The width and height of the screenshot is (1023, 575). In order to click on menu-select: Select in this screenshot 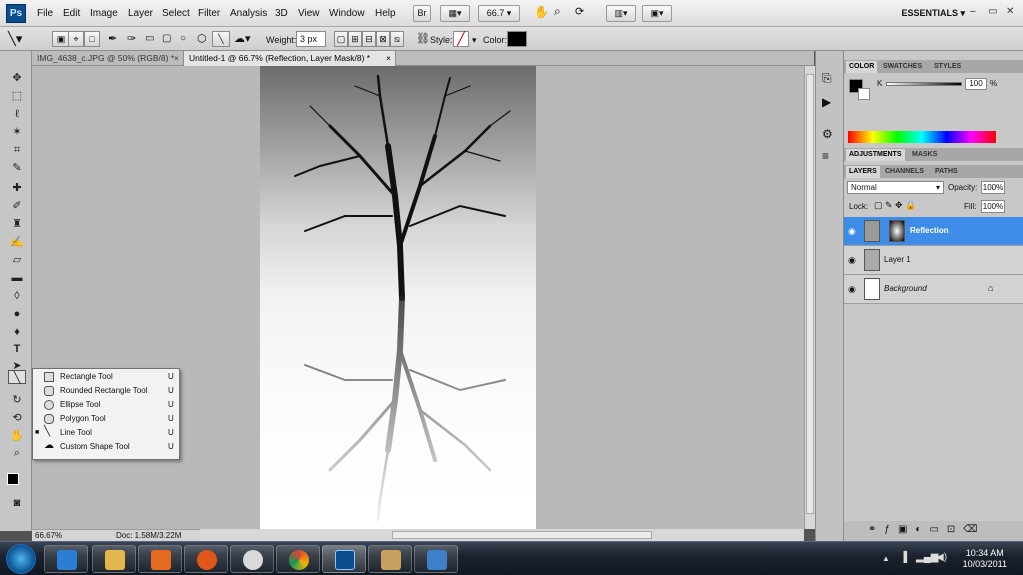, I will do `click(176, 13)`.